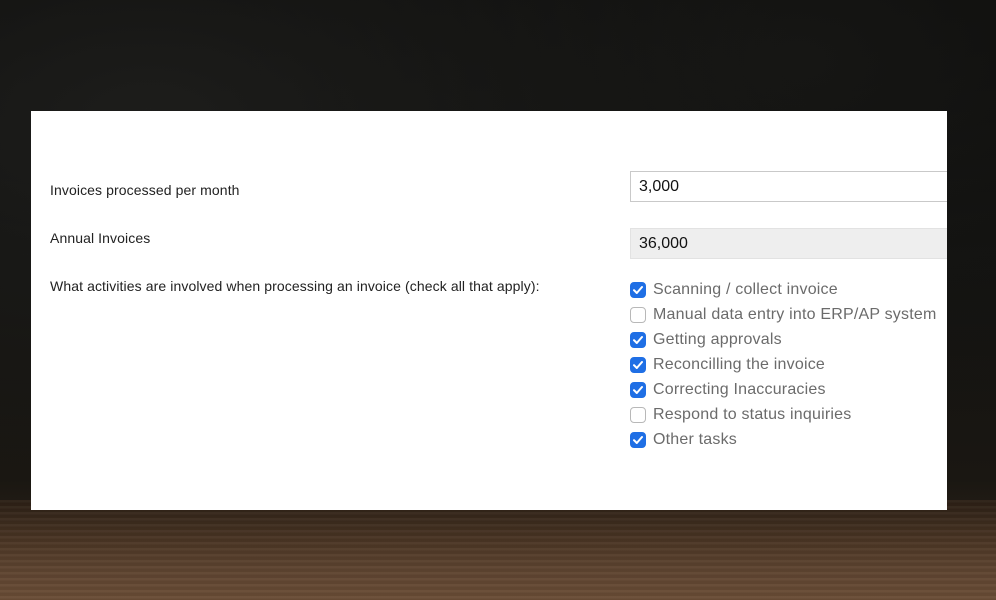 This screenshot has width=996, height=600. Describe the element at coordinates (788, 186) in the screenshot. I see `invoices-per-month-input: 3,000` at that location.